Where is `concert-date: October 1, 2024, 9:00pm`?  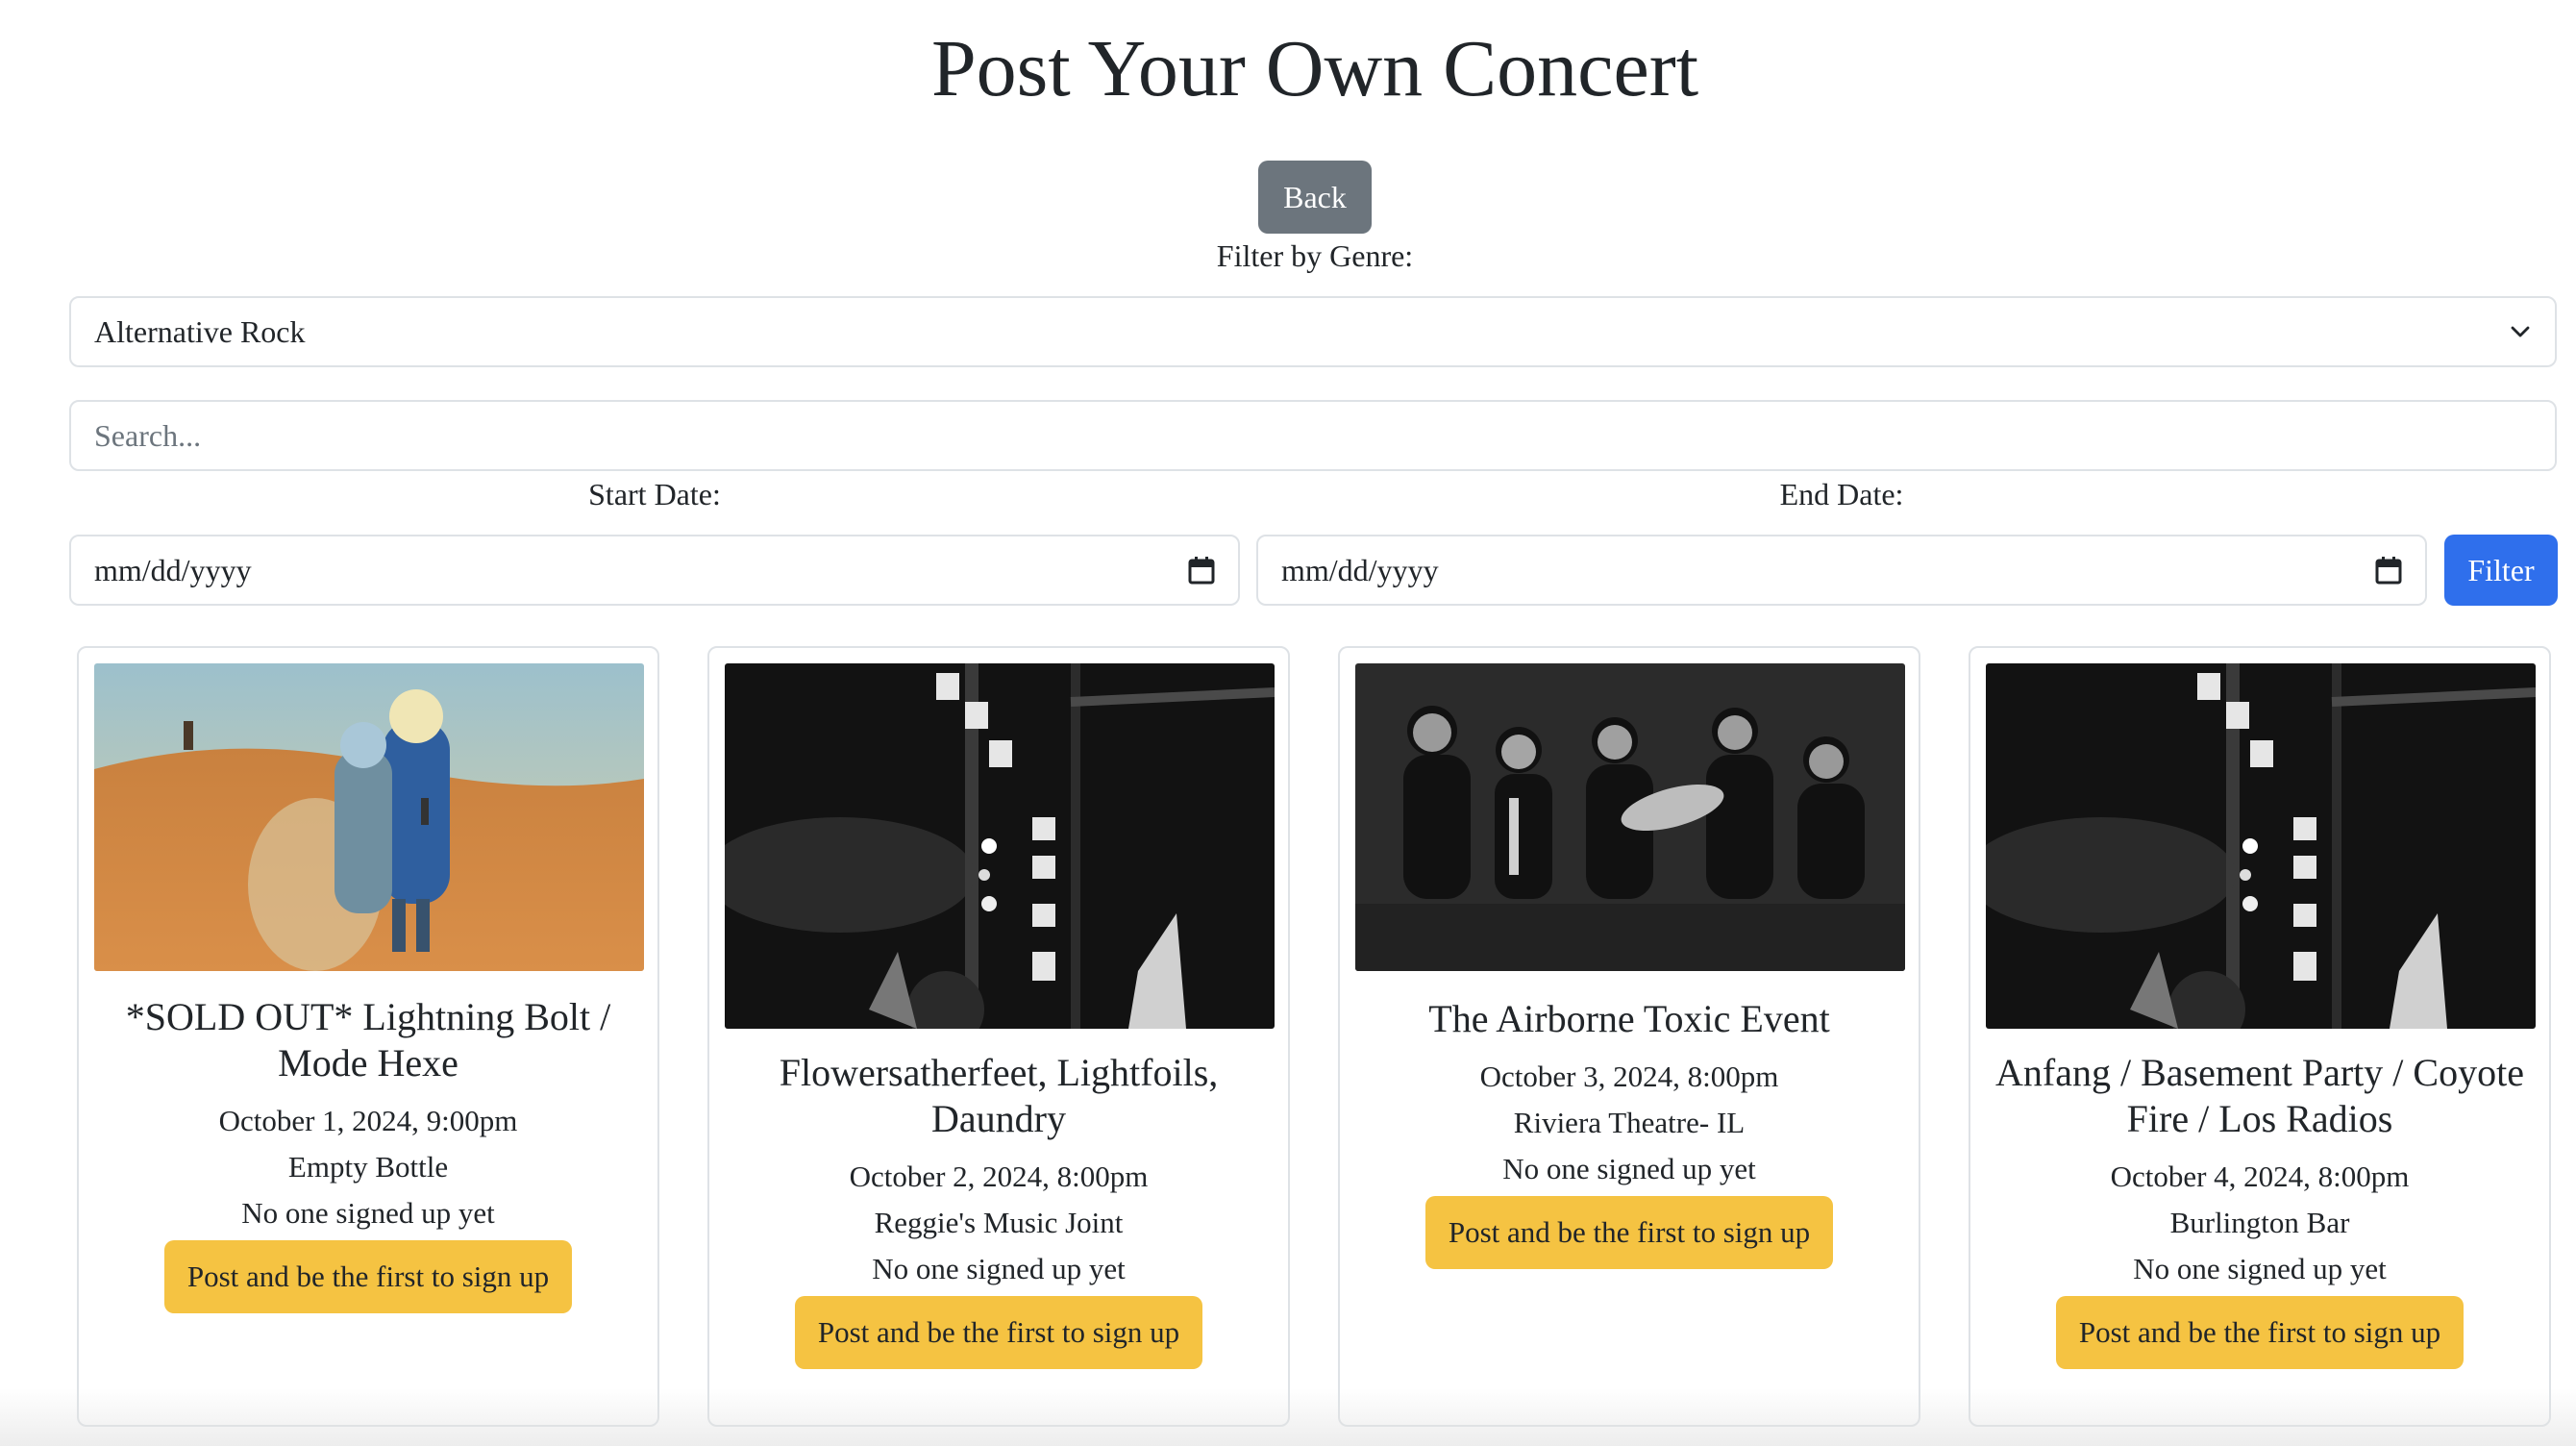 concert-date: October 1, 2024, 9:00pm is located at coordinates (368, 1120).